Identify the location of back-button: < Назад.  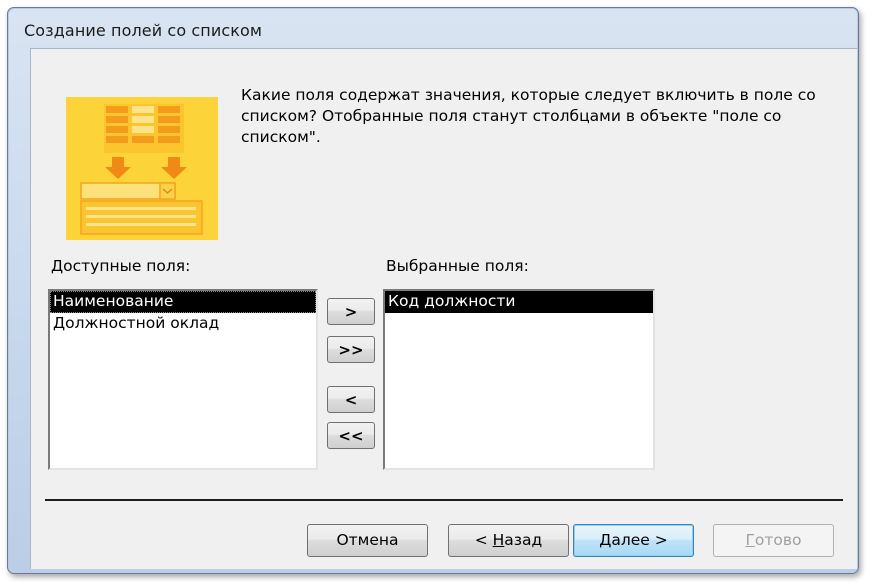
(508, 540).